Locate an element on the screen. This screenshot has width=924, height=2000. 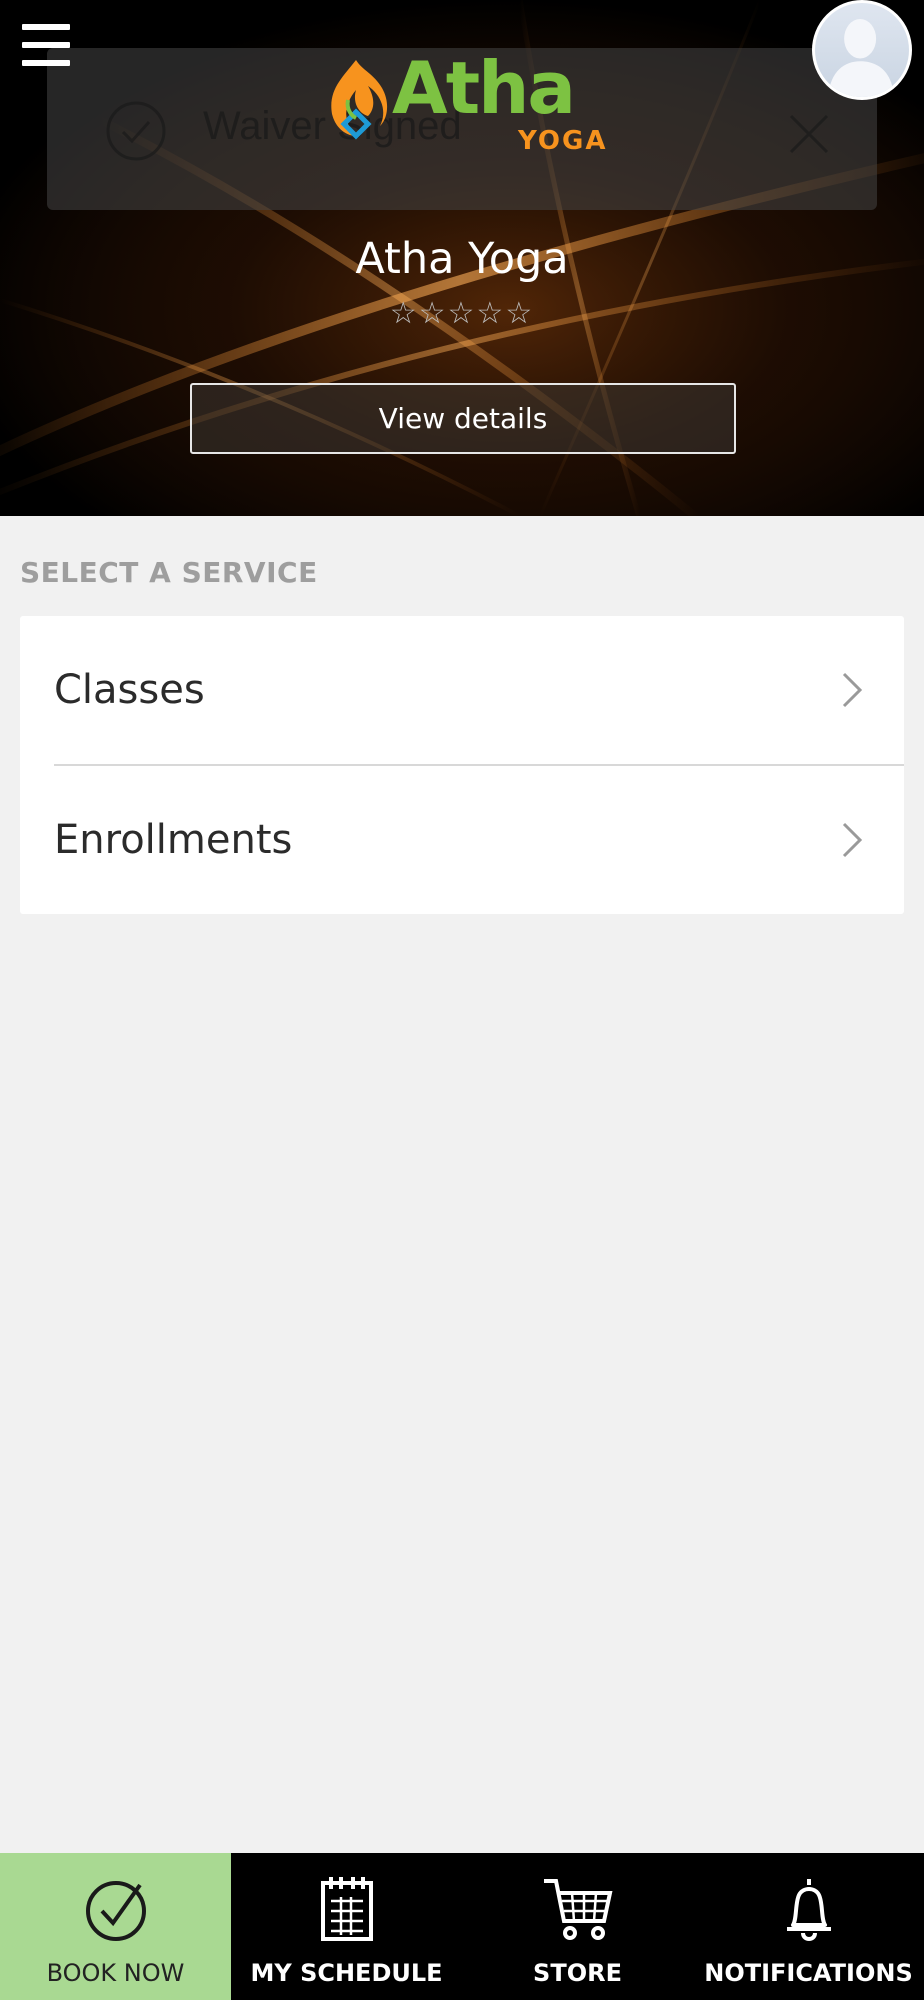
nav-notifications: NOTIFICATIONS is located at coordinates (808, 1926).